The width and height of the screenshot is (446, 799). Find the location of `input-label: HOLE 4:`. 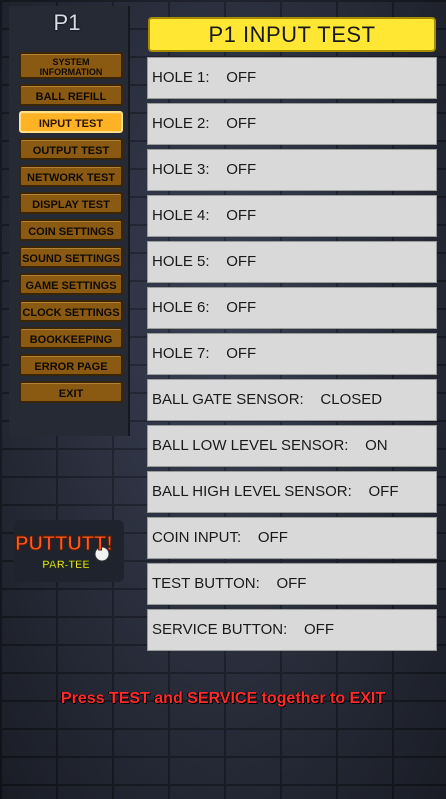

input-label: HOLE 4: is located at coordinates (181, 215).